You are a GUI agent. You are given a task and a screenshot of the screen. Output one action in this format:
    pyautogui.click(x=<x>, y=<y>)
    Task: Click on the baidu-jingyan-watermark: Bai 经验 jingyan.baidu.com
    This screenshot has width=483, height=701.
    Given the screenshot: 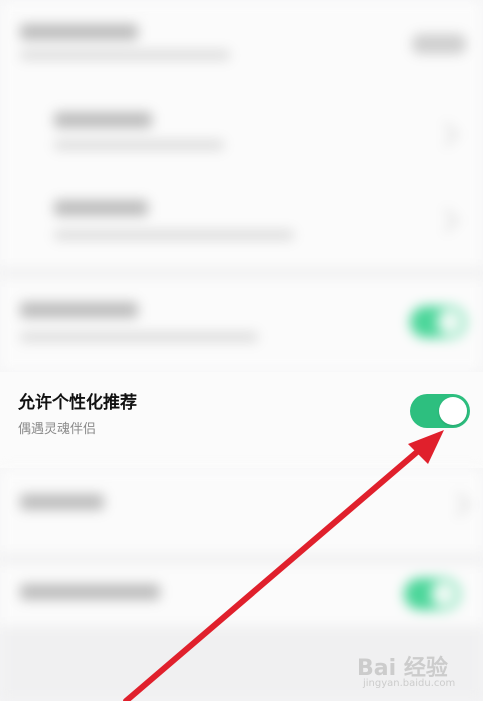 What is the action you would take?
    pyautogui.click(x=407, y=672)
    